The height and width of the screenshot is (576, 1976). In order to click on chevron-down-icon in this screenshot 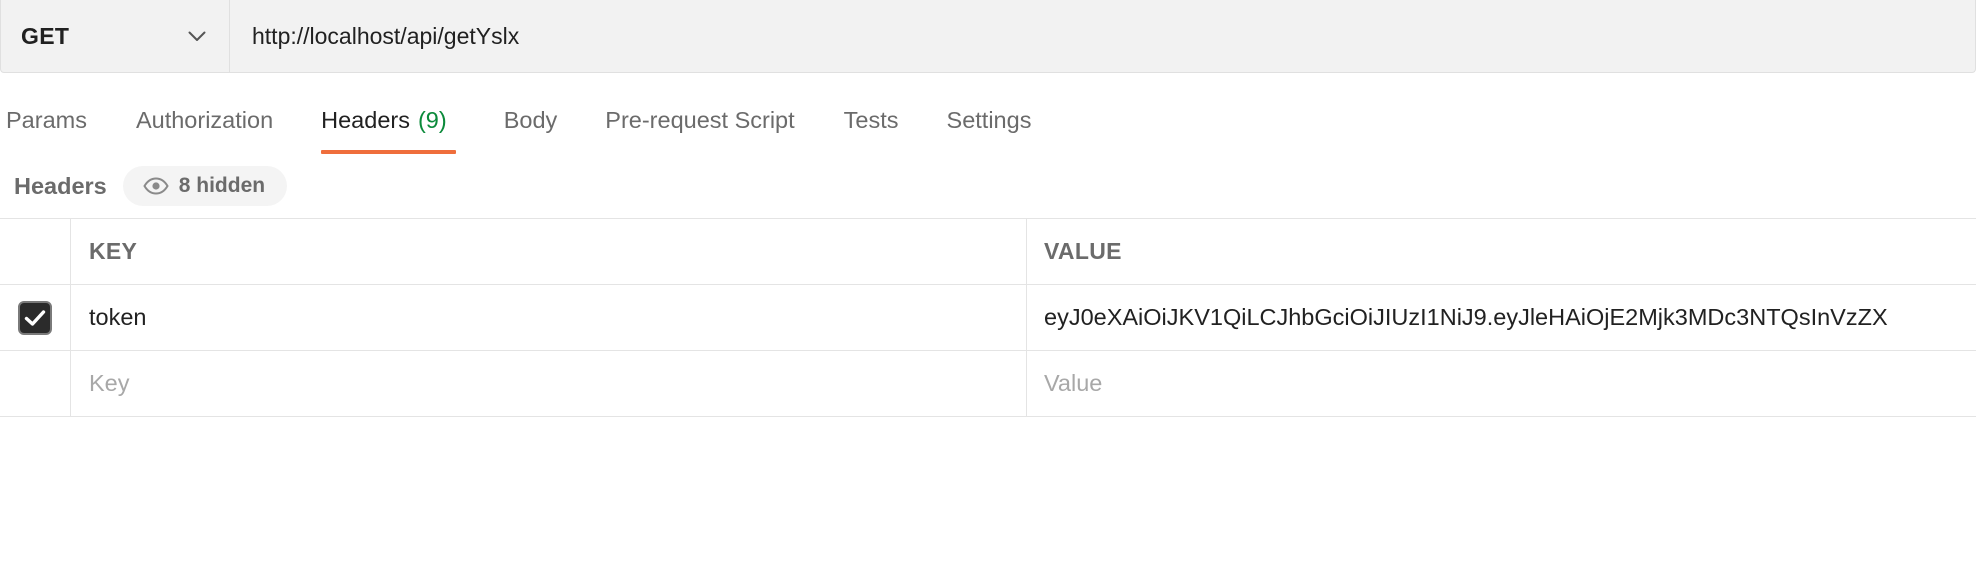, I will do `click(197, 36)`.